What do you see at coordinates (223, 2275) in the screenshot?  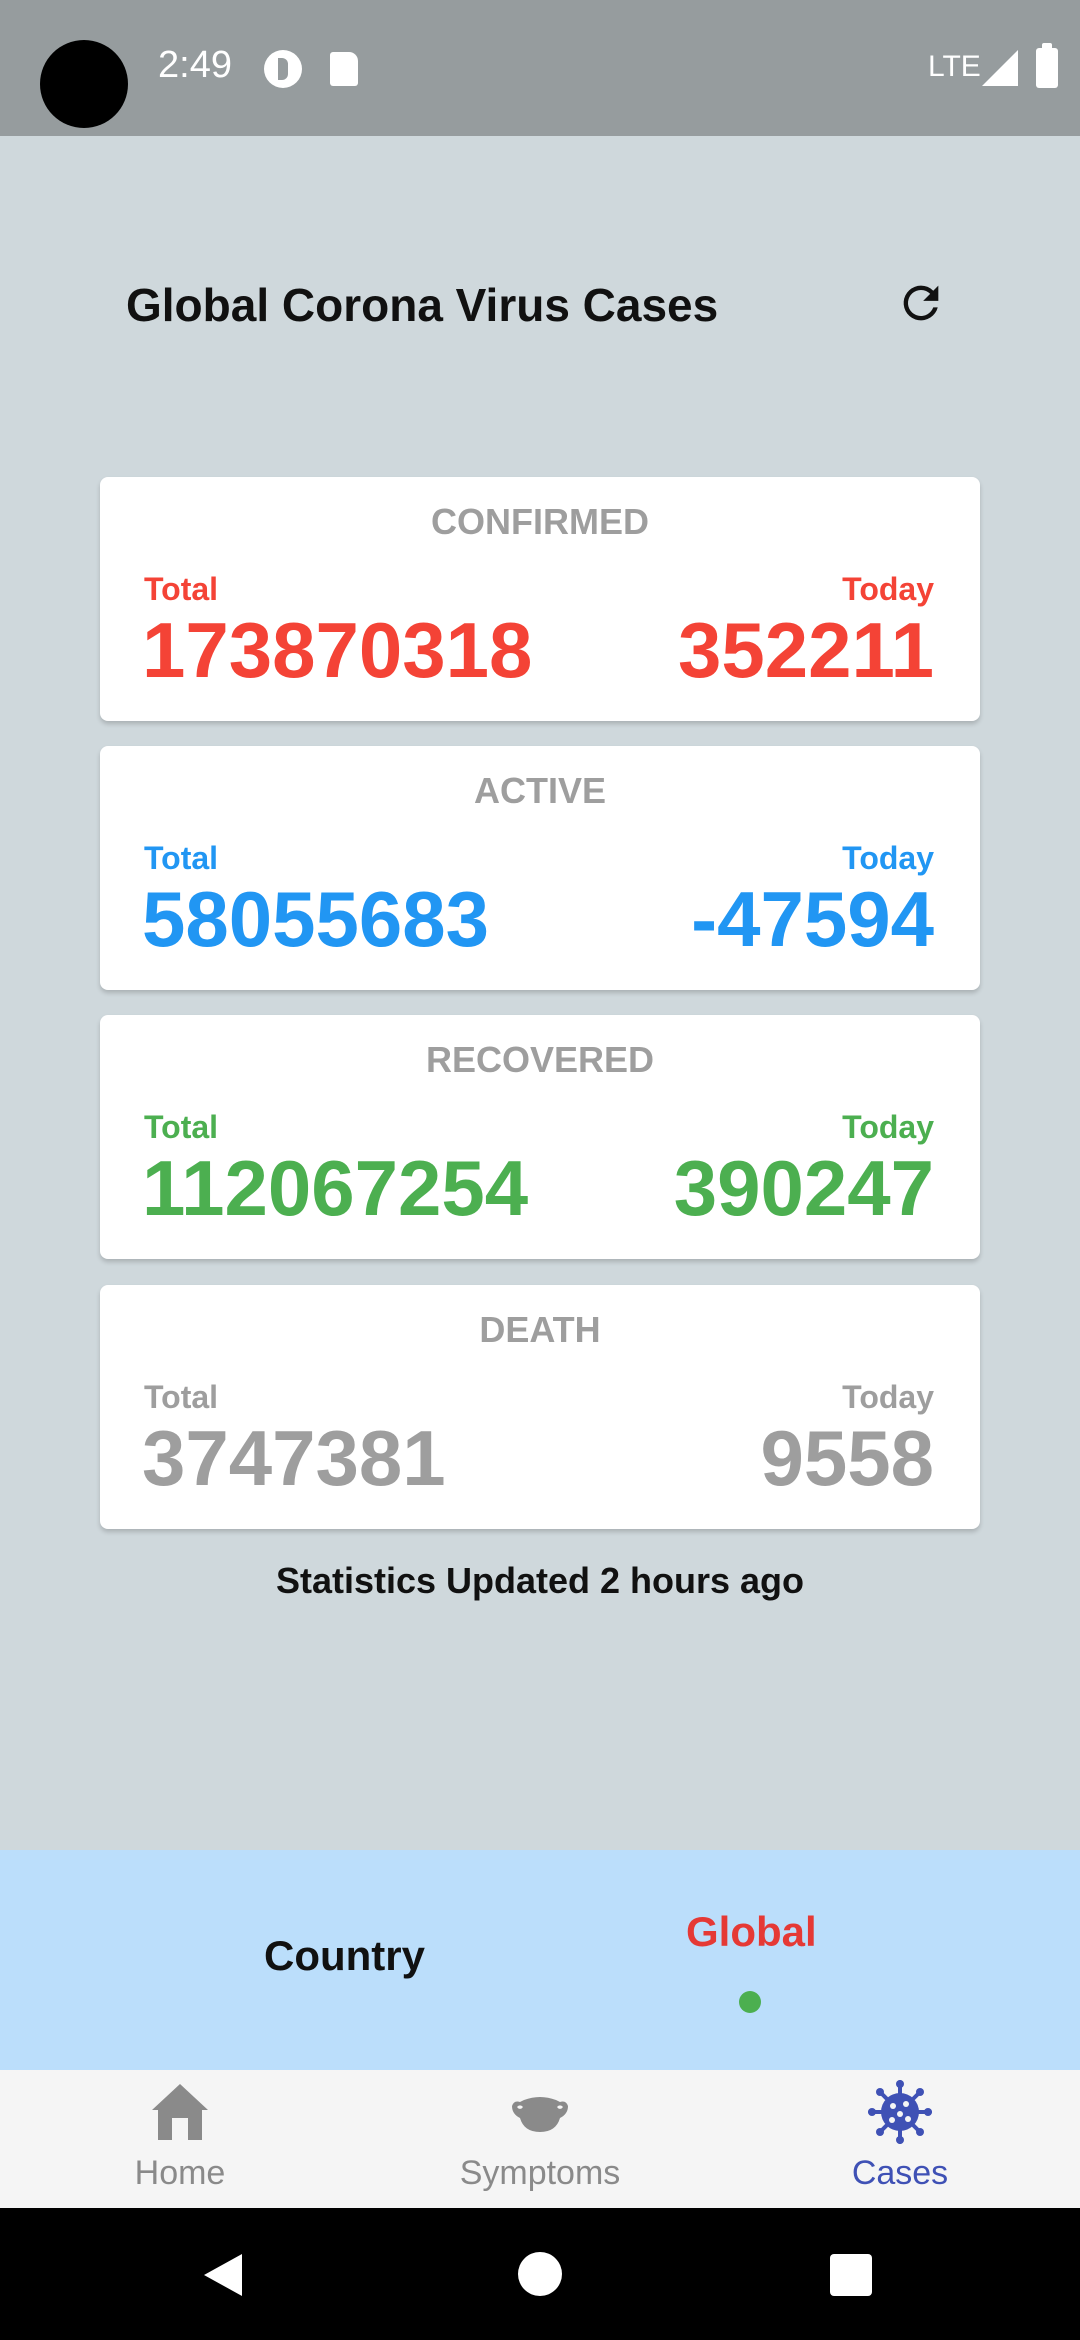 I see `back-icon` at bounding box center [223, 2275].